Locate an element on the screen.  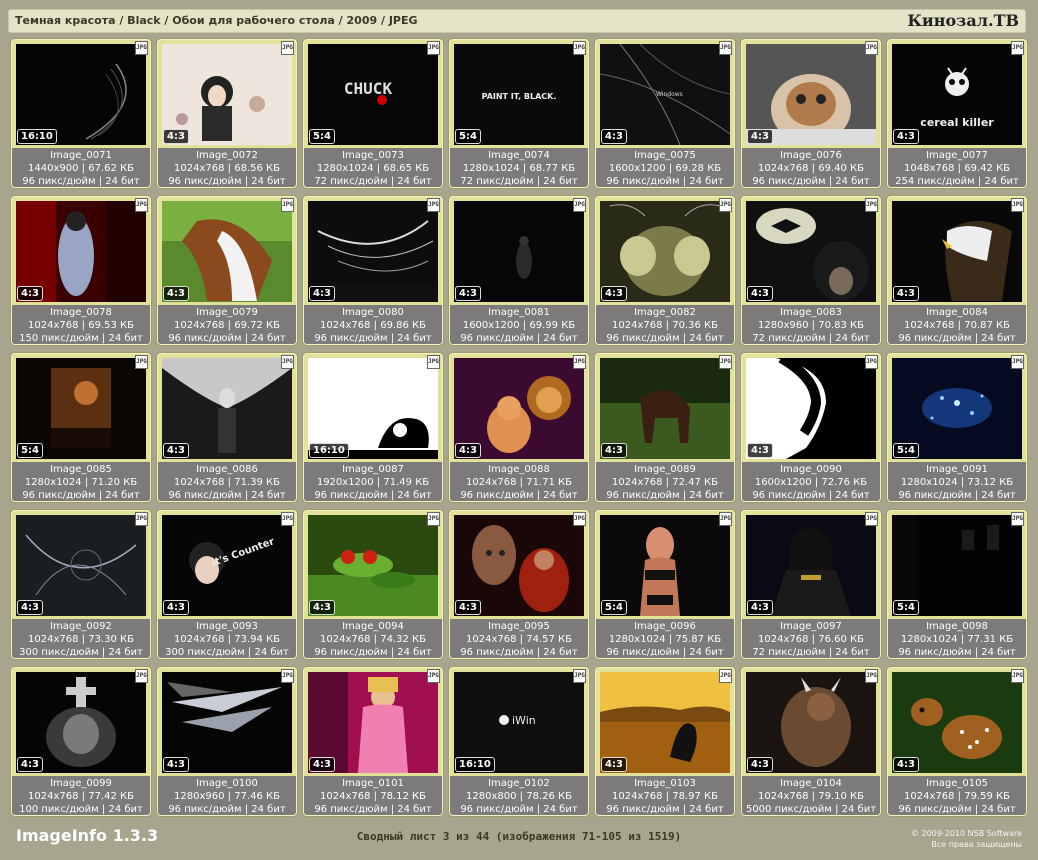
thumbnail-image: PAINT IT, BLACK. 5:4 JPG is located at coordinates (520, 93).